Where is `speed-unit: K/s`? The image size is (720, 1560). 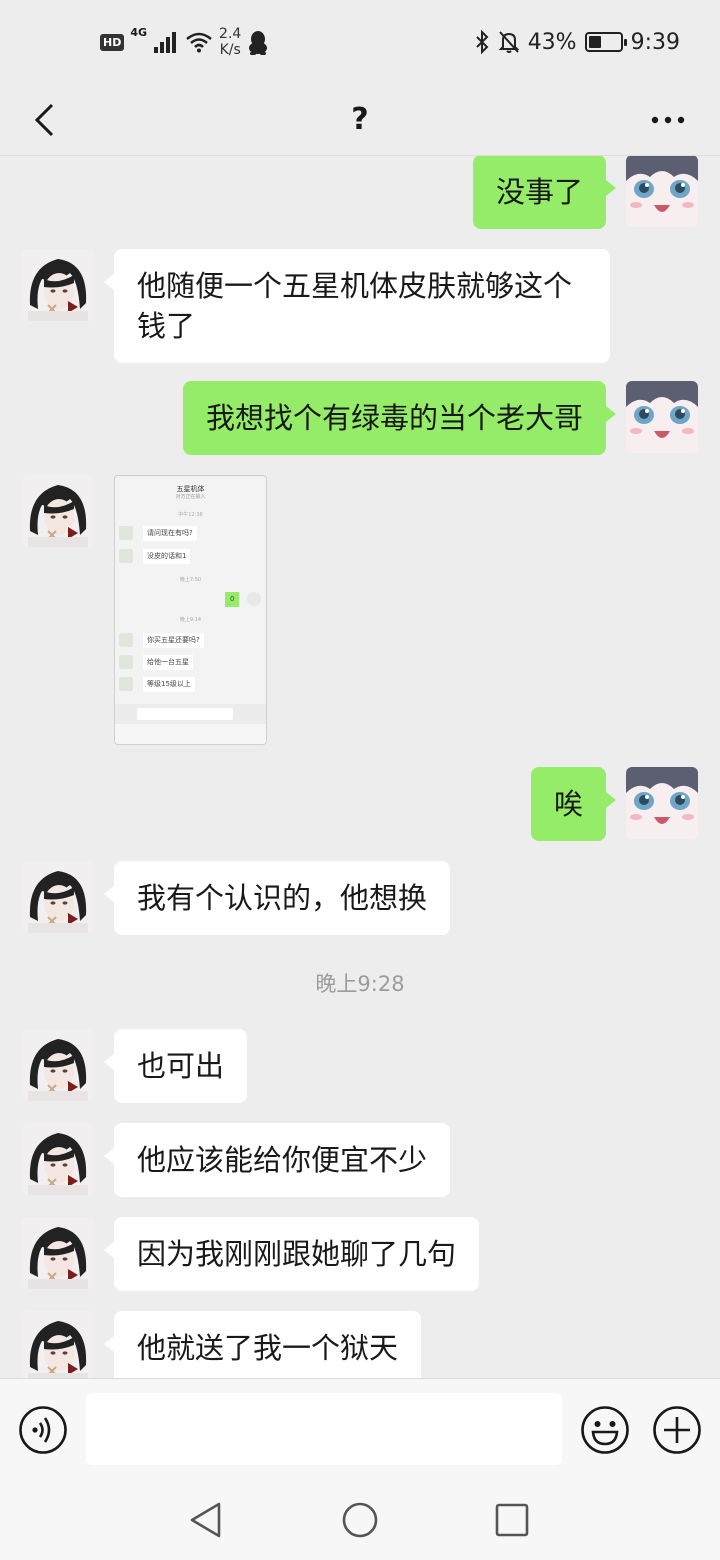
speed-unit: K/s is located at coordinates (230, 50).